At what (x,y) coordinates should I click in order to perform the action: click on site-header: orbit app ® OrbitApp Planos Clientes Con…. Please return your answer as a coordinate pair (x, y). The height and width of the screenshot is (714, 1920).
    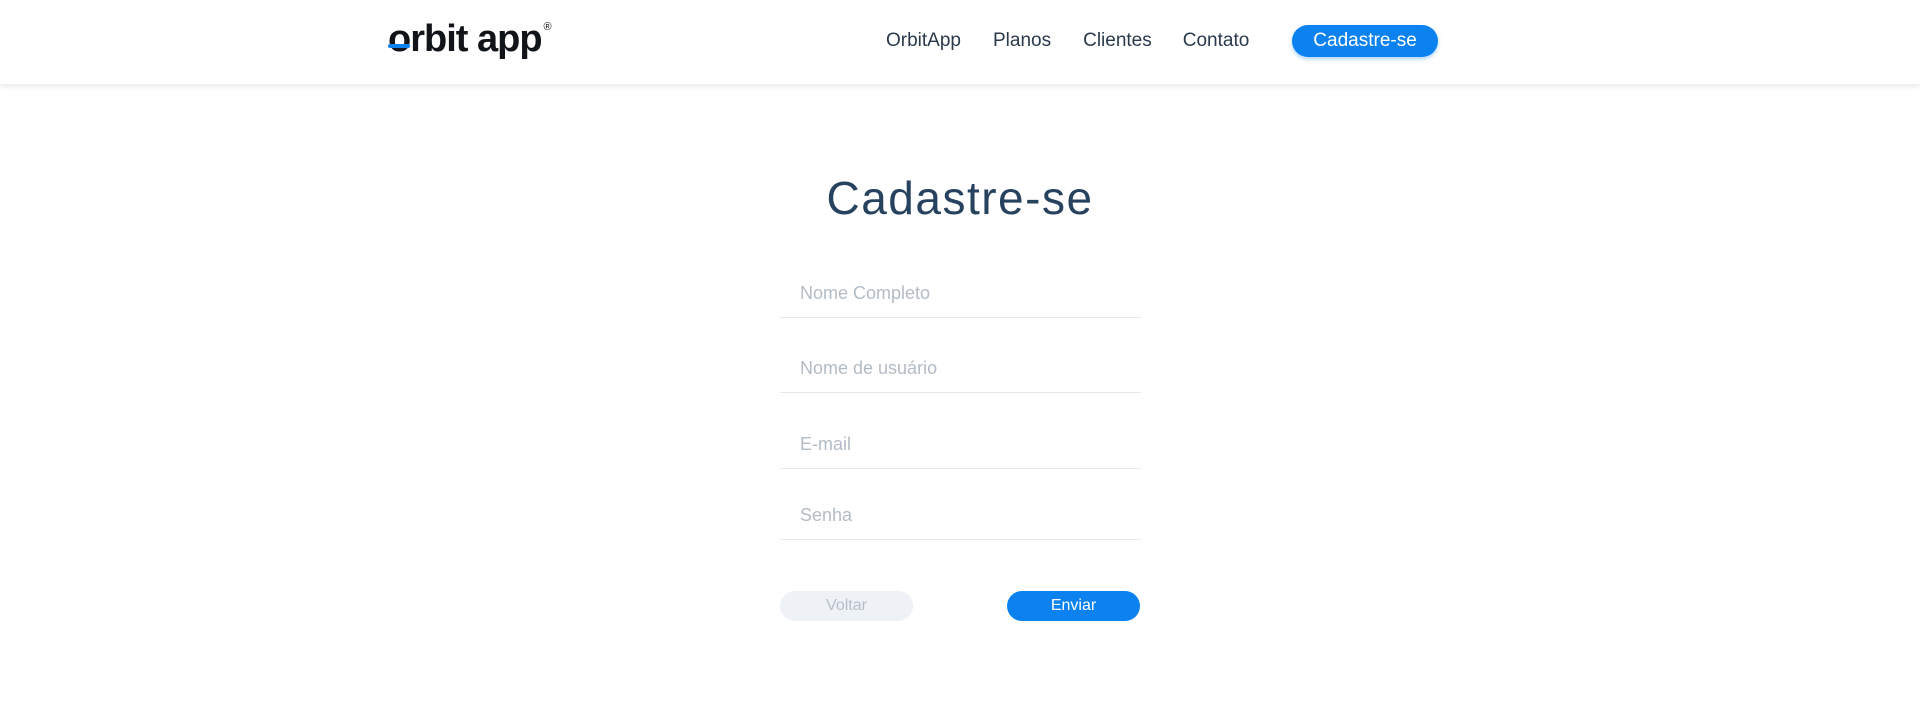
    Looking at the image, I should click on (960, 42).